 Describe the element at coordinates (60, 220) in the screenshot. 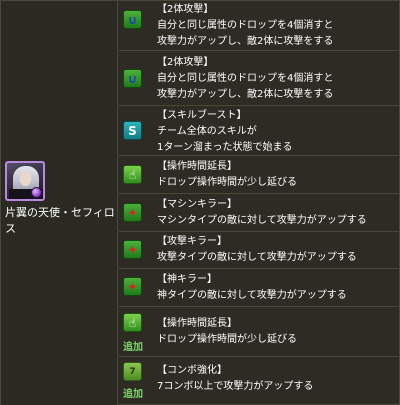

I see `monster-name: 片翼の天使・セフィロス` at that location.